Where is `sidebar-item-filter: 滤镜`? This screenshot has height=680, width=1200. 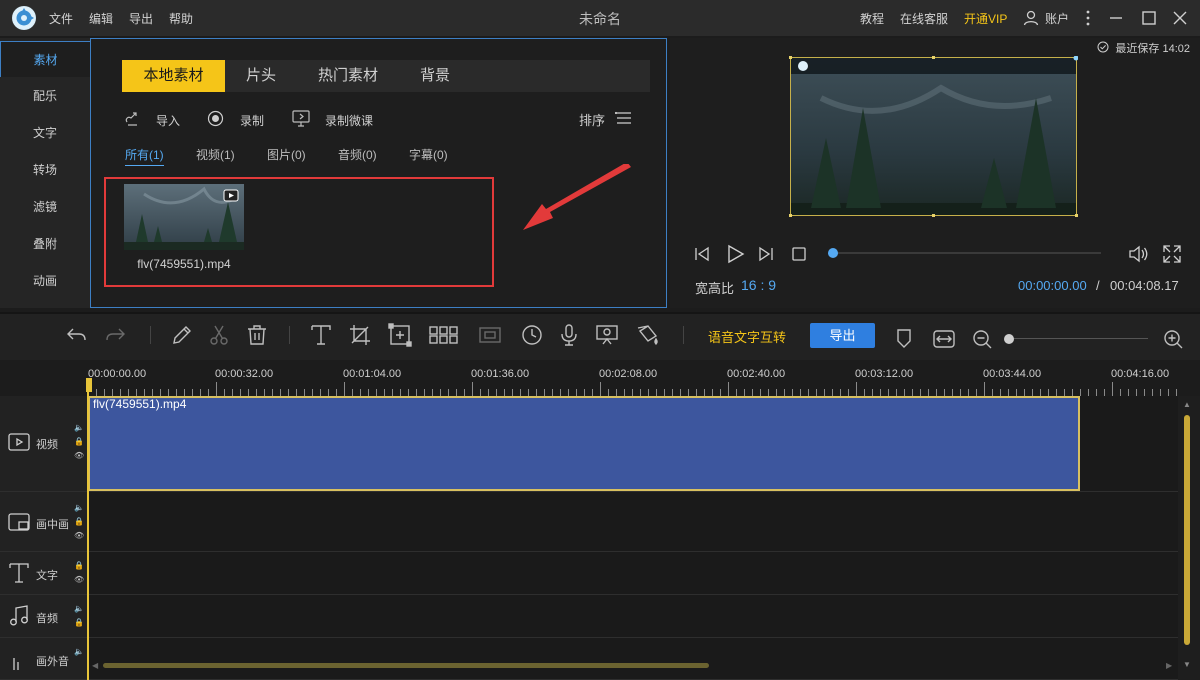 sidebar-item-filter: 滤镜 is located at coordinates (45, 207).